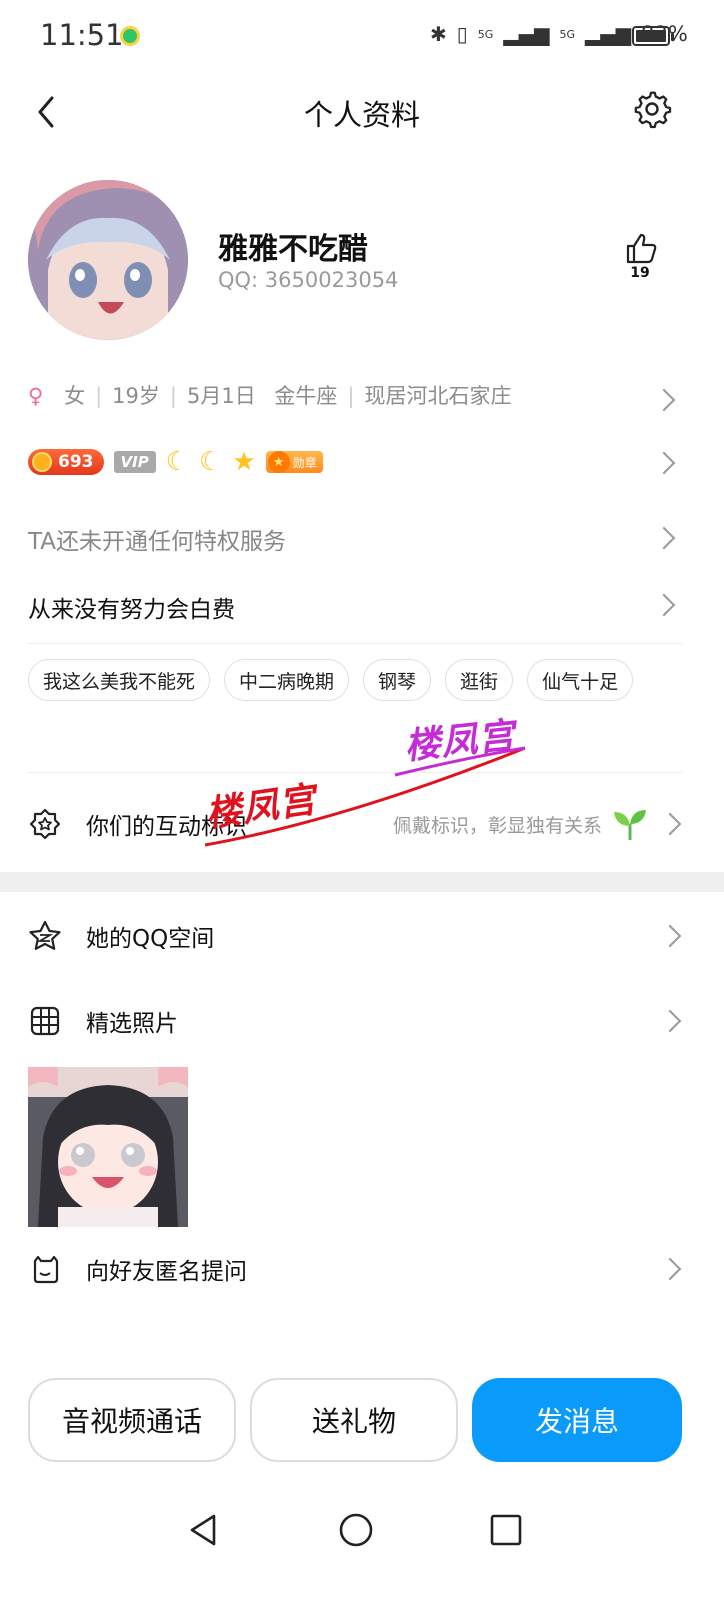  What do you see at coordinates (567, 34) in the screenshot?
I see `signal-5g-2: 5G` at bounding box center [567, 34].